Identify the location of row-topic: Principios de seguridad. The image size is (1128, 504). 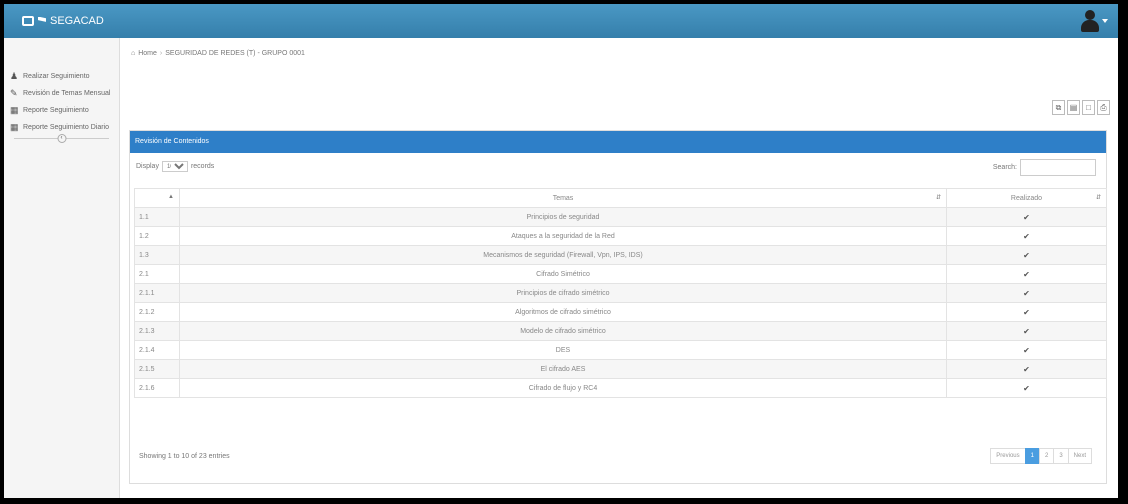
(563, 217).